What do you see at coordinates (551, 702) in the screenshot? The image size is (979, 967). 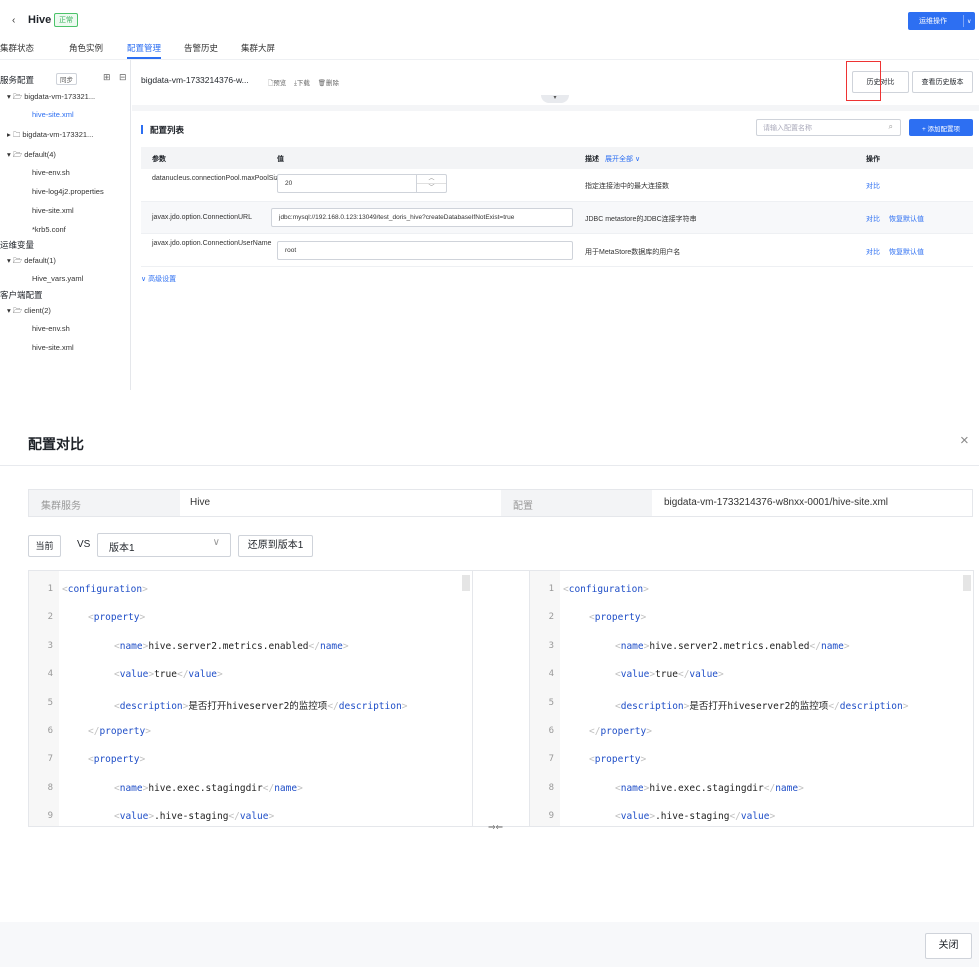 I see `line-number: 5` at bounding box center [551, 702].